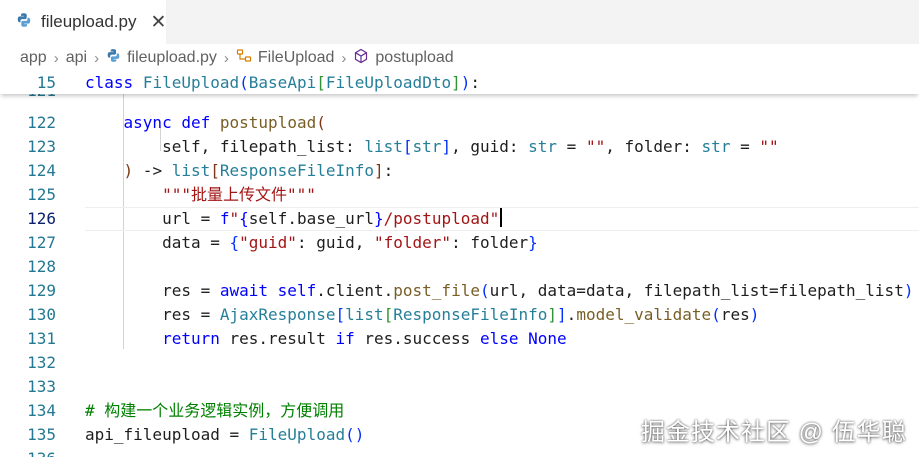 This screenshot has height=457, width=919. What do you see at coordinates (172, 58) in the screenshot?
I see `breadcrumb-item-file: fileupload.py` at bounding box center [172, 58].